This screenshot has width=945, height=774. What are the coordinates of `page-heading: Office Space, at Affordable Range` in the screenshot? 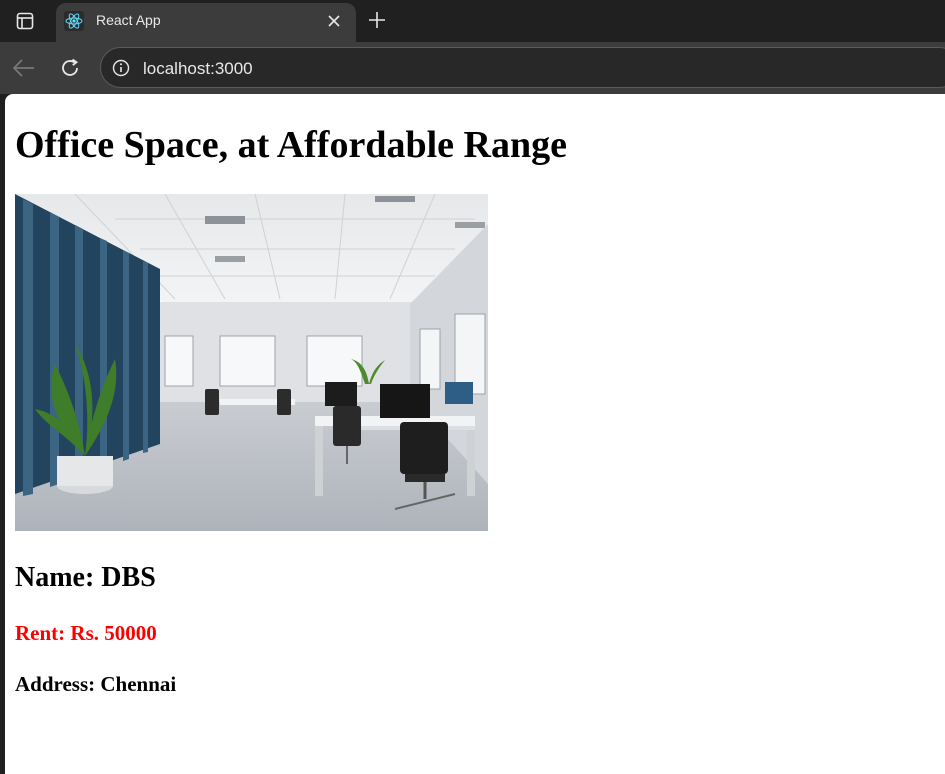 It's located at (291, 145).